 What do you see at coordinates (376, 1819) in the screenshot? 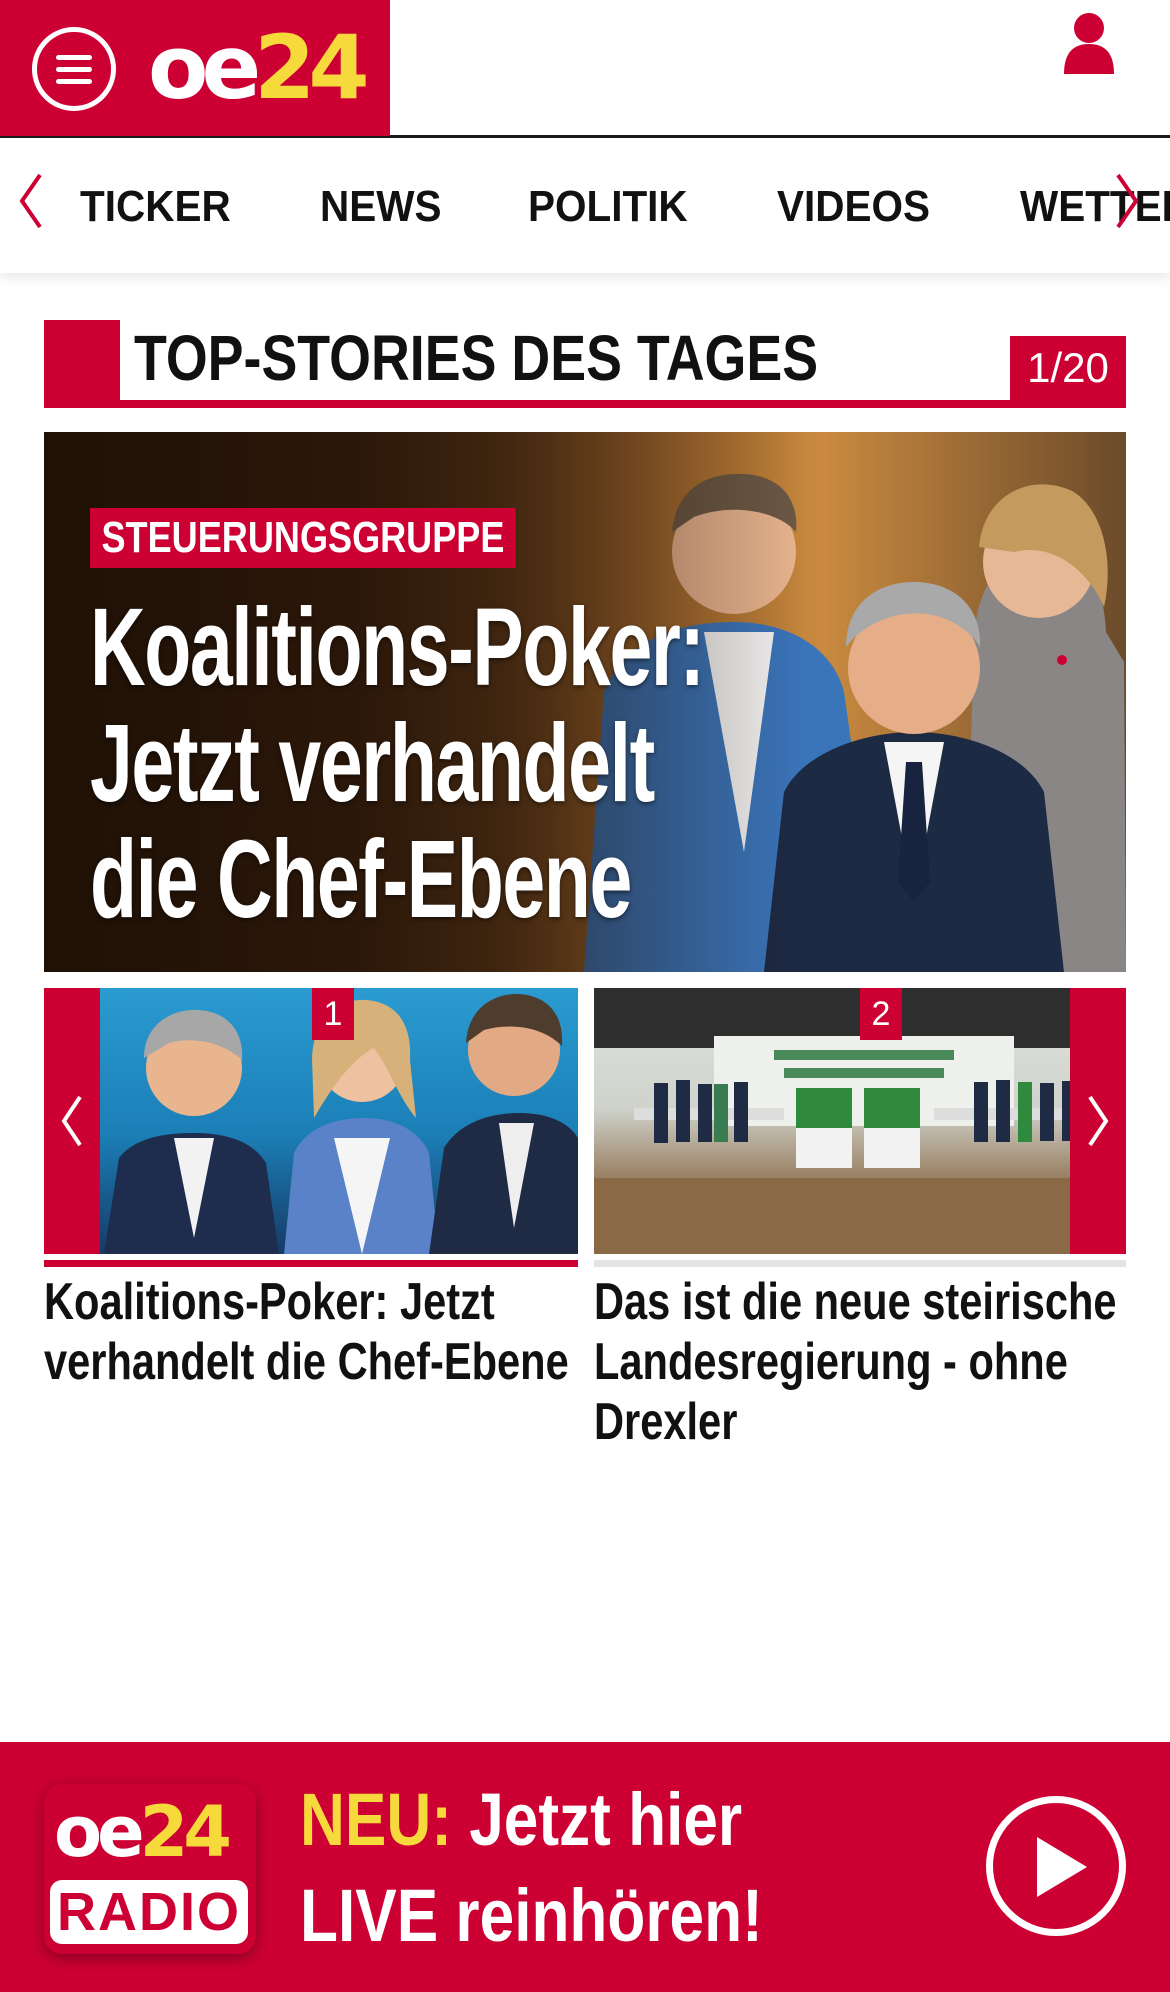
I see `radio-highlight: NEU:` at bounding box center [376, 1819].